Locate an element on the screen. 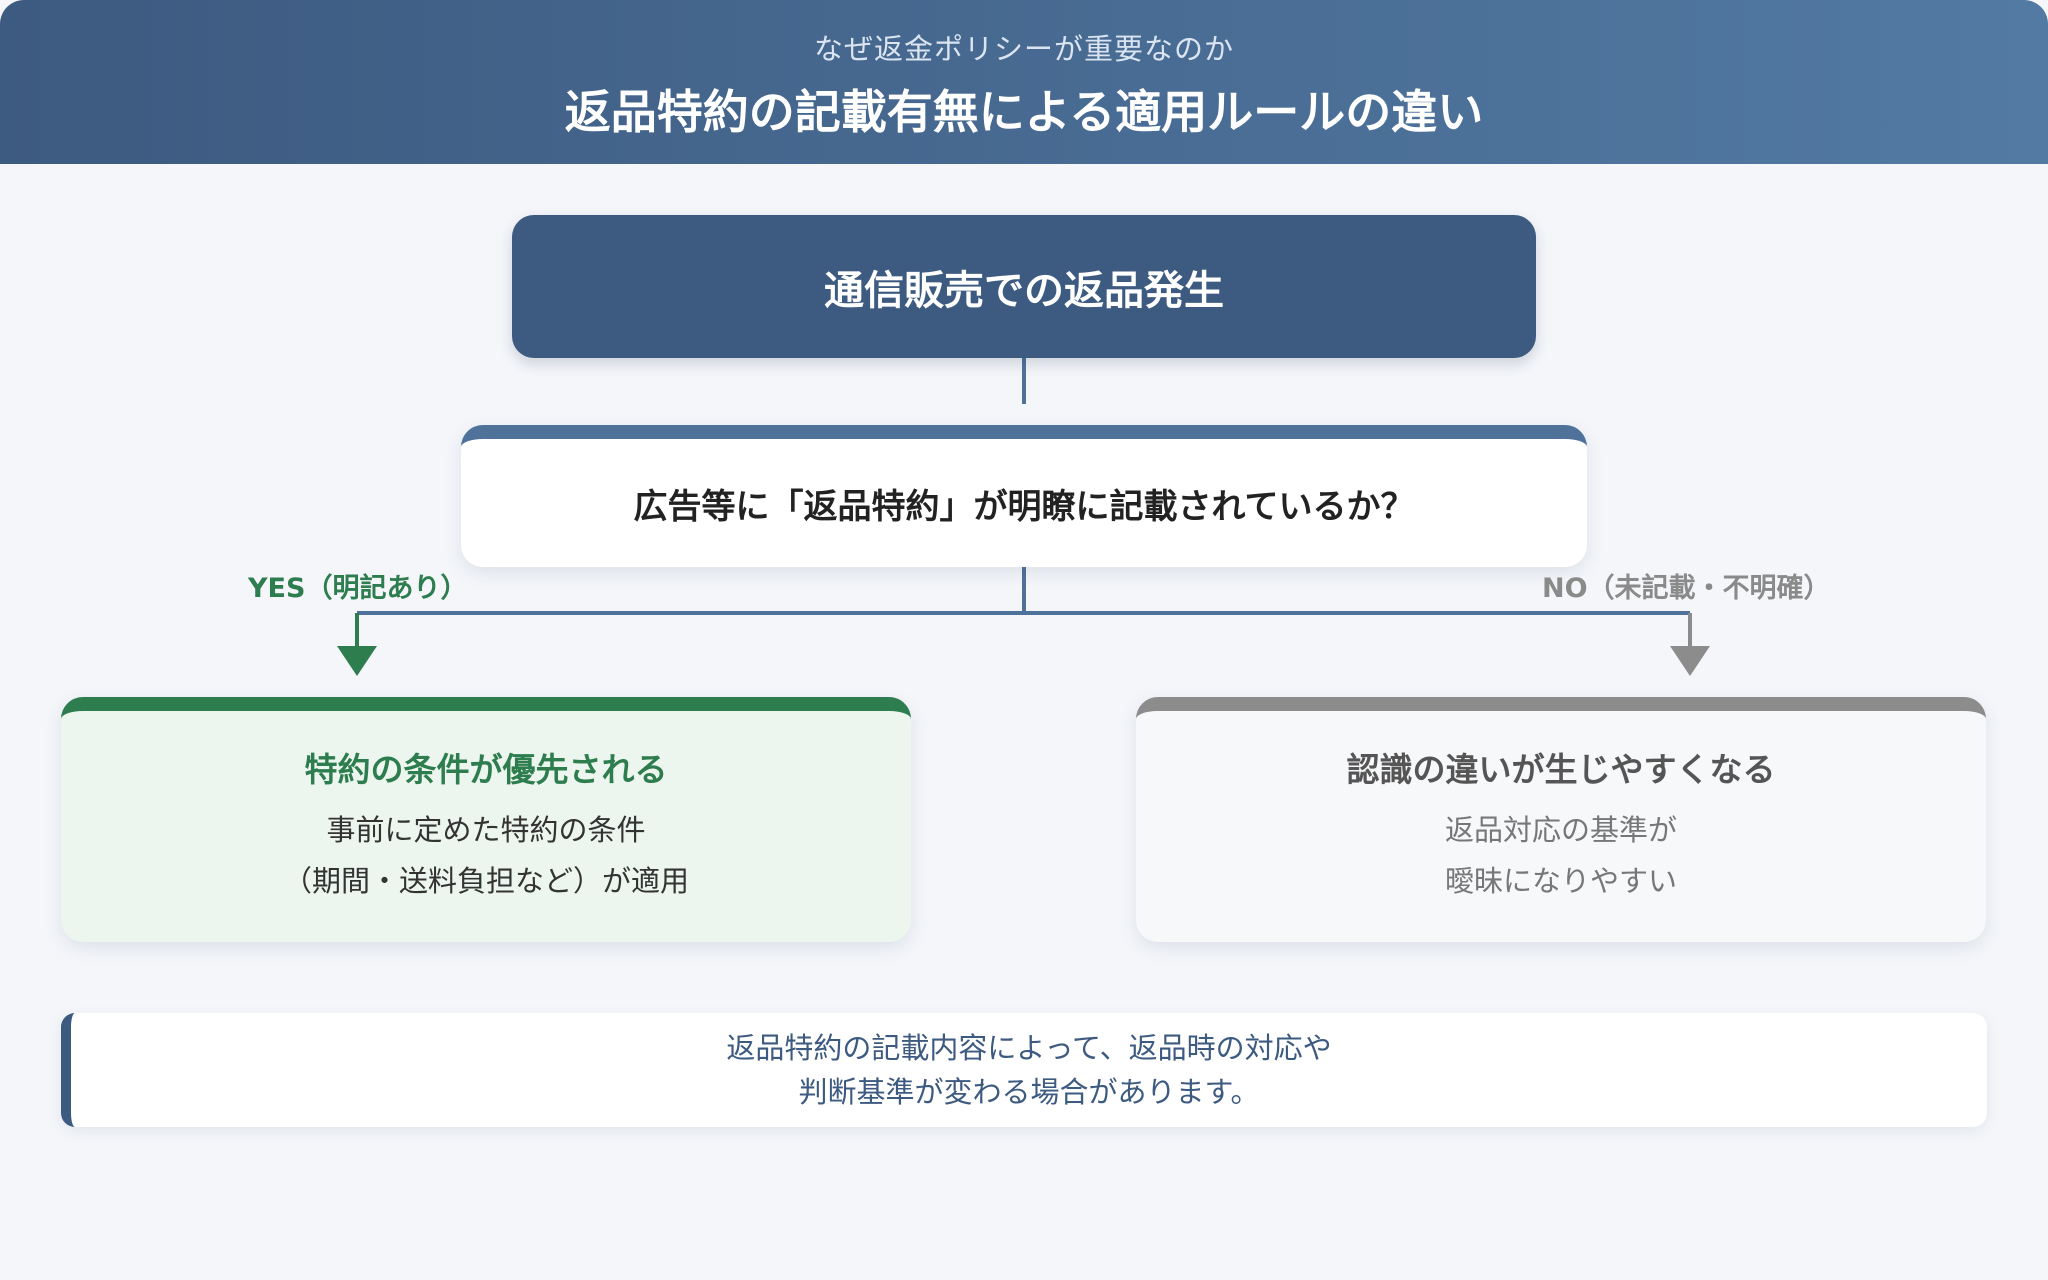 The image size is (2048, 1280). note-line: 返品特約の記載内容によって、返品時の対応や is located at coordinates (1029, 1048).